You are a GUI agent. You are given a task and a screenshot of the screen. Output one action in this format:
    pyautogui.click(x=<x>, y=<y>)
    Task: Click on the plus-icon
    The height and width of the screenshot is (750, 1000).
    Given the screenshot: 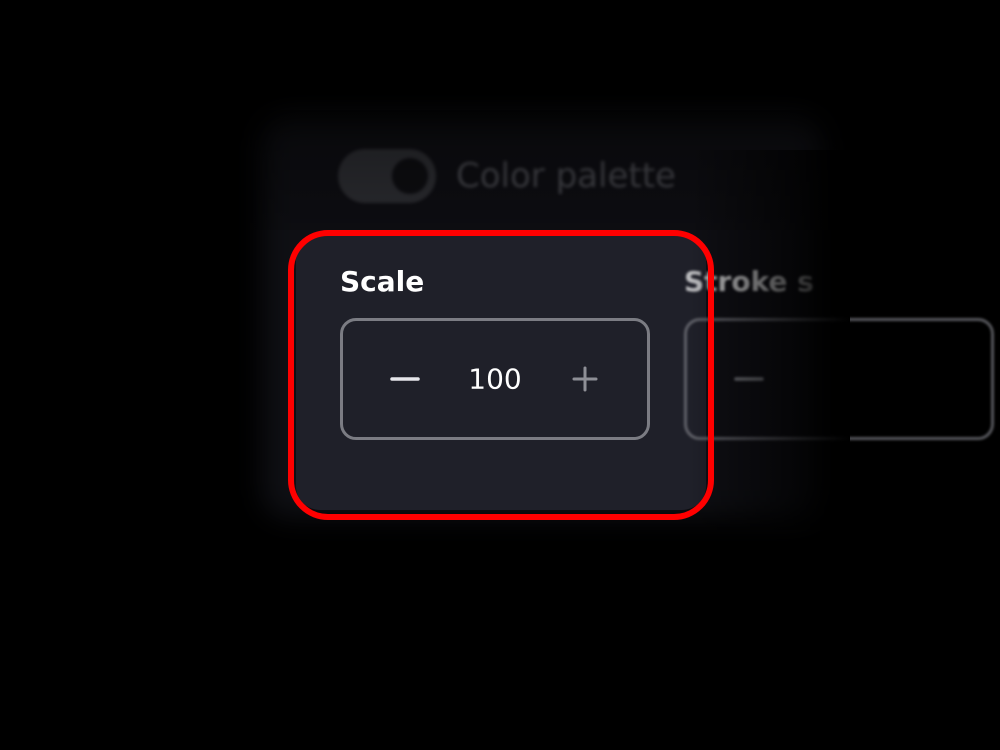 What is the action you would take?
    pyautogui.click(x=585, y=379)
    